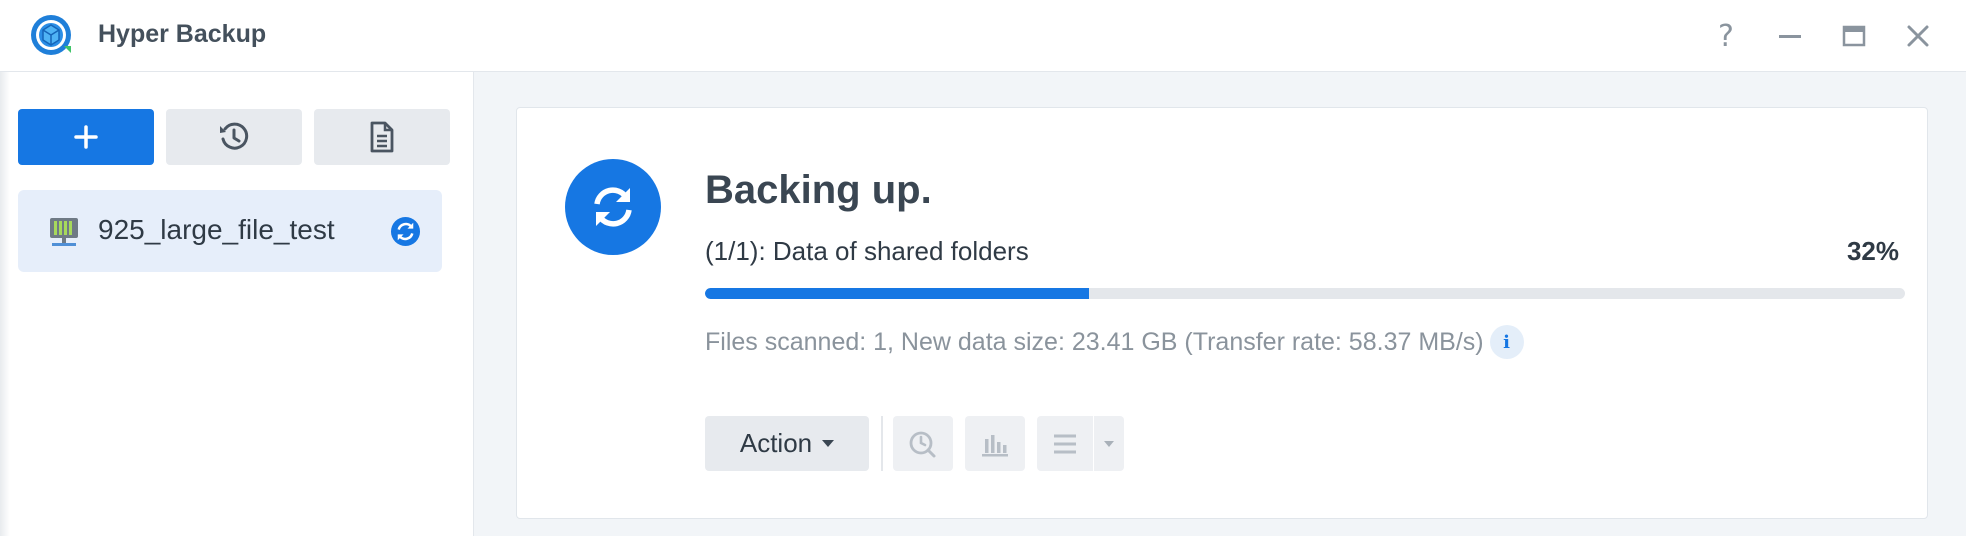  I want to click on app-title: Hyper Backup, so click(182, 34).